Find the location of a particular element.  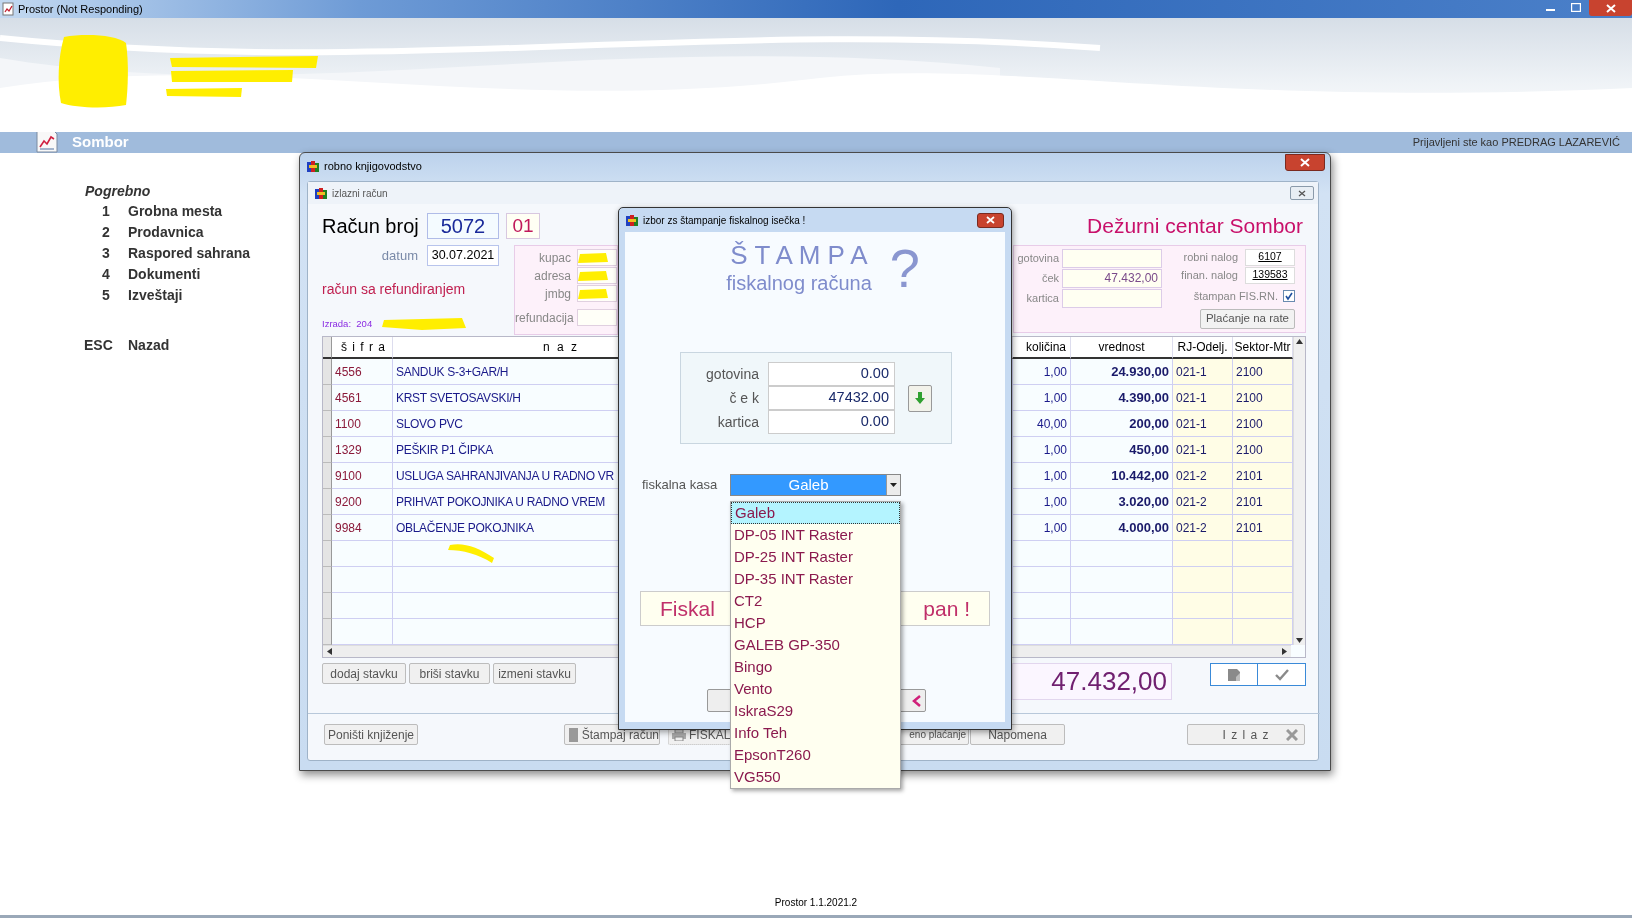

invoice-heading: Račun broj is located at coordinates (371, 226).